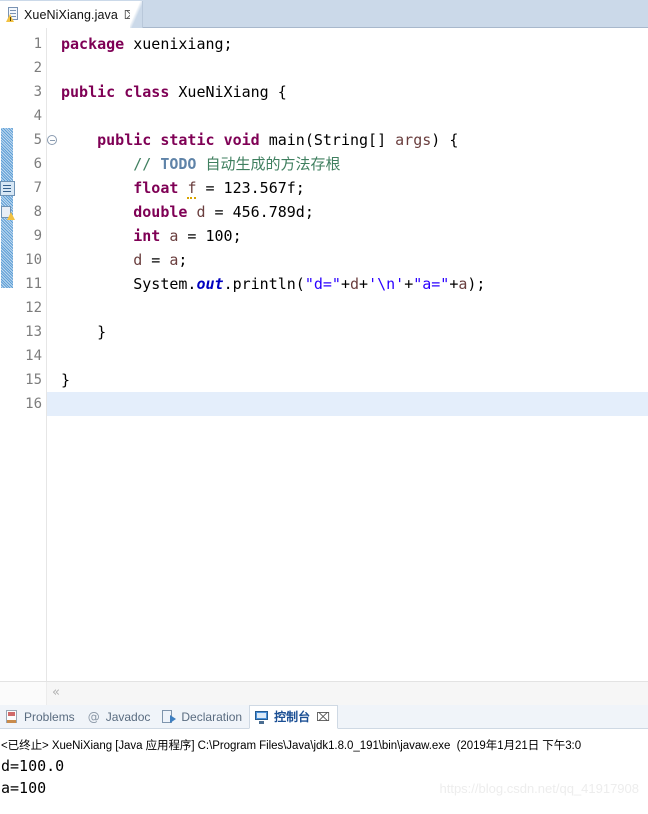  What do you see at coordinates (37, 164) in the screenshot?
I see `line-number: 6` at bounding box center [37, 164].